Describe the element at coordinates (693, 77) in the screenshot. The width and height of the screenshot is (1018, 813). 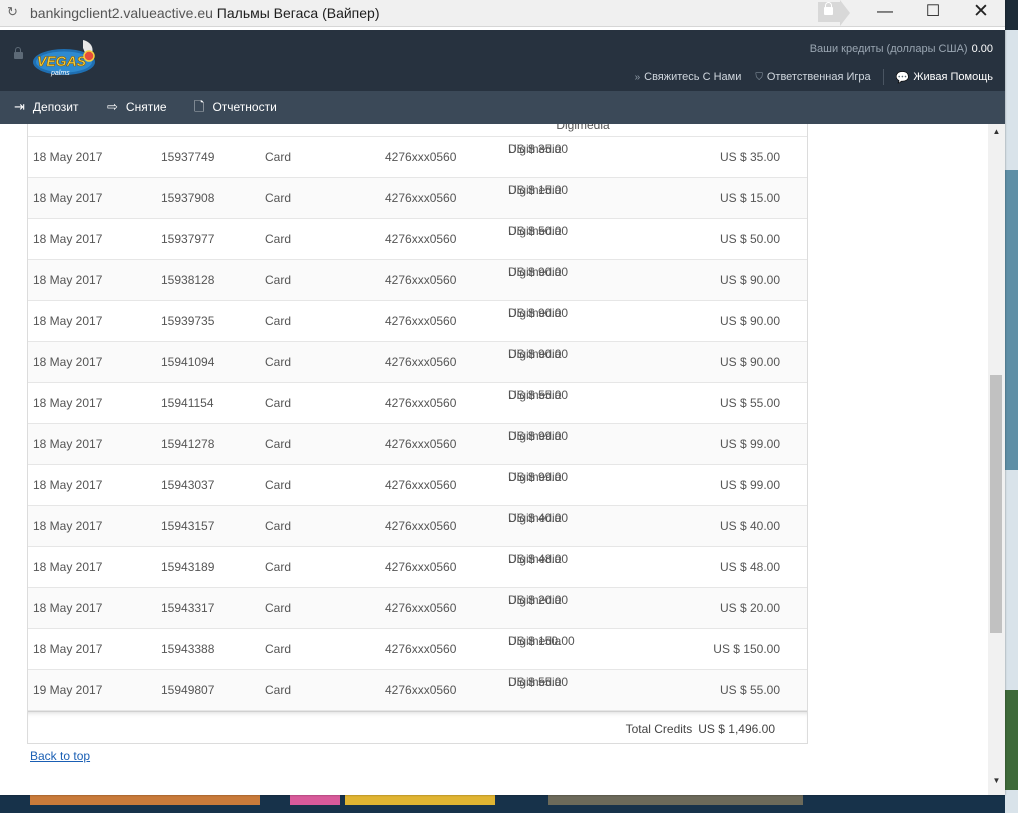
I see `contact-us-label: Свяжитесь С Нами` at that location.